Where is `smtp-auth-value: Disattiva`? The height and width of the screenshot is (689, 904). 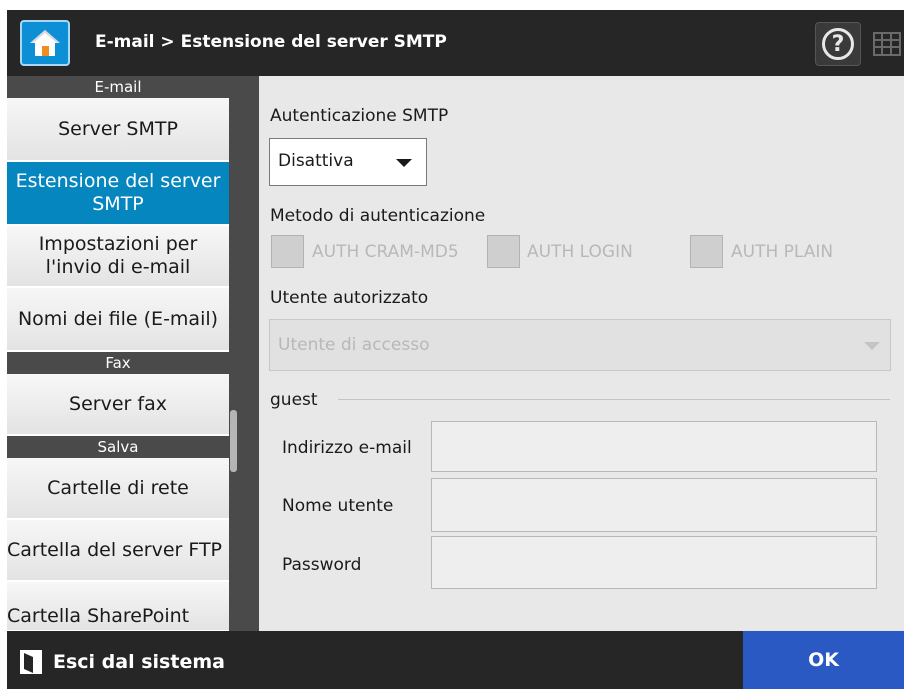 smtp-auth-value: Disattiva is located at coordinates (316, 161).